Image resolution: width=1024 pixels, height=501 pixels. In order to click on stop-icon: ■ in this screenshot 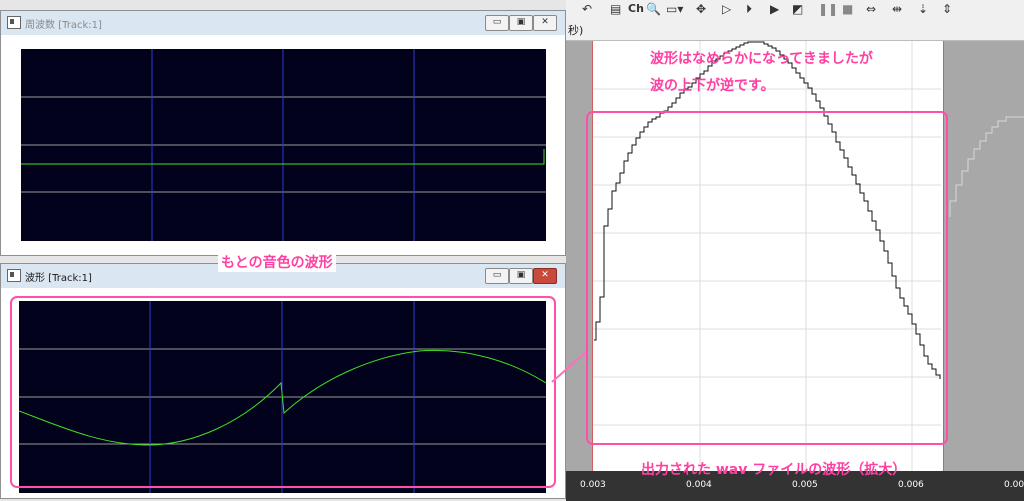, I will do `click(847, 9)`.